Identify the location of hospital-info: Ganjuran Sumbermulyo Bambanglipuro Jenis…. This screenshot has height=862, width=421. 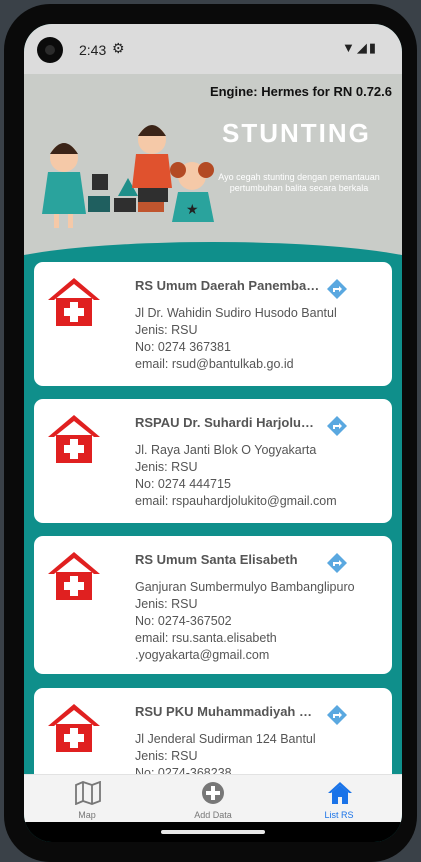
(245, 621).